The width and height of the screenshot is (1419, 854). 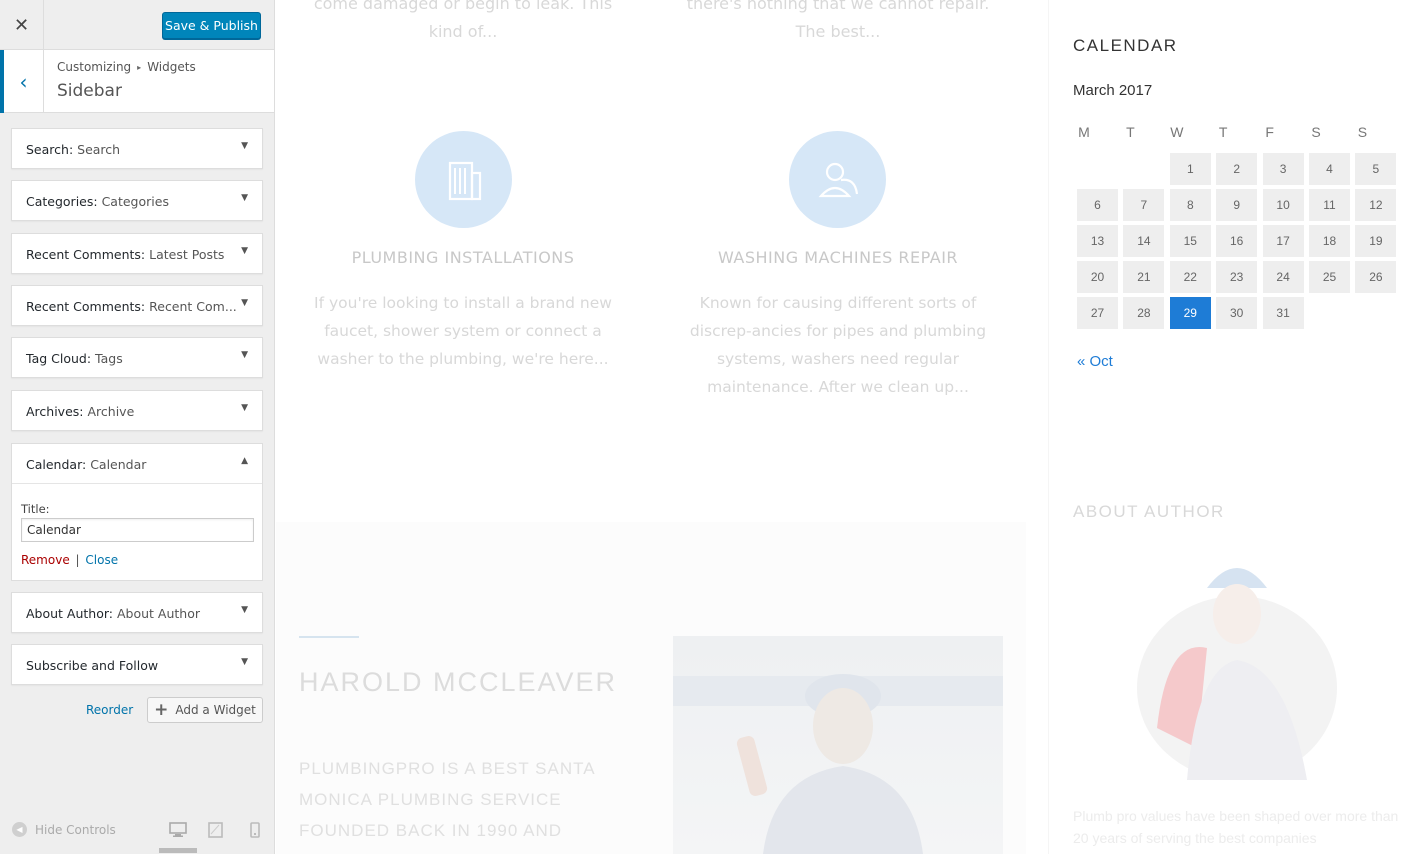 What do you see at coordinates (97, 201) in the screenshot?
I see `widget-label: Categories` at bounding box center [97, 201].